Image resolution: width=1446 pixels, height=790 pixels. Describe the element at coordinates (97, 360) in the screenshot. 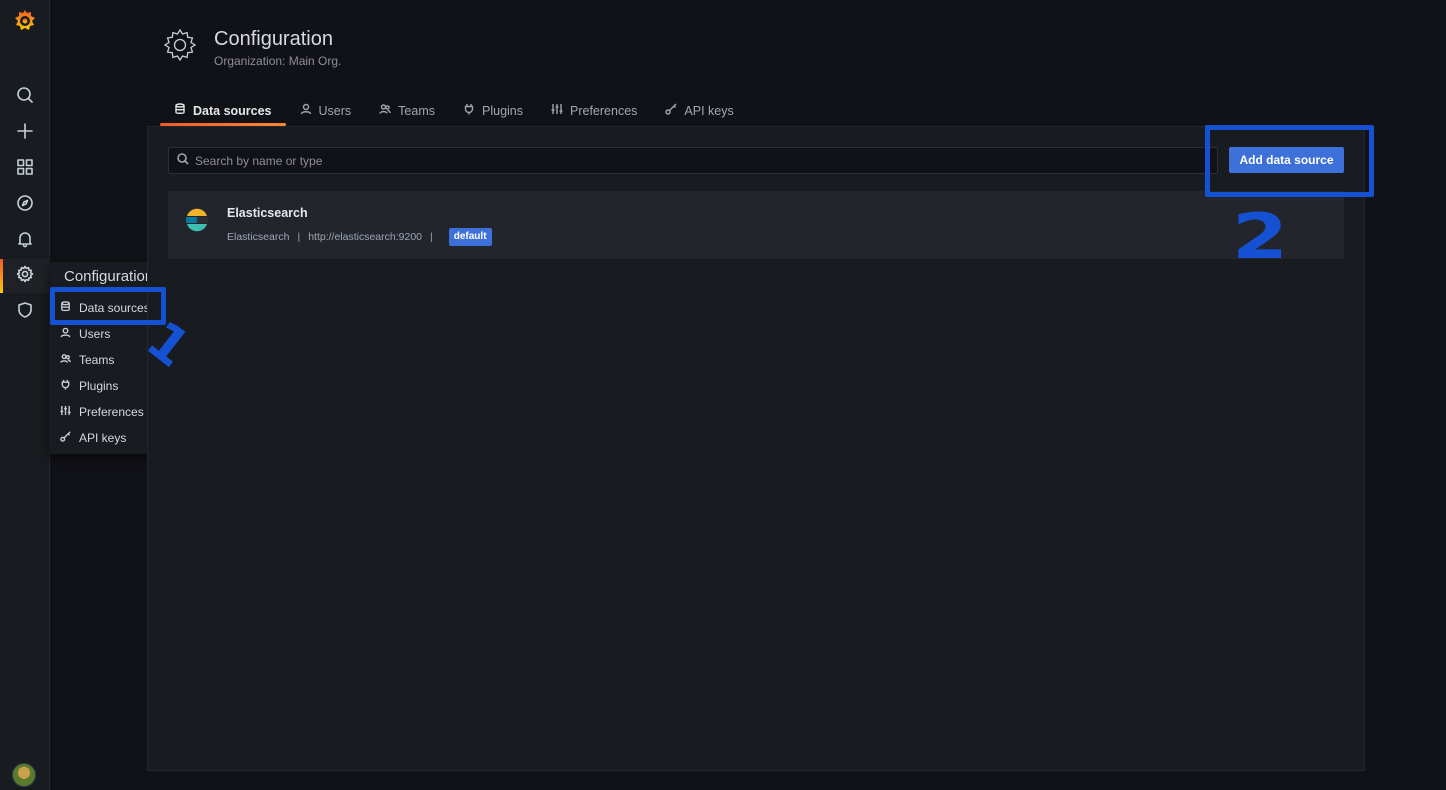

I see `flyout-item-label: Teams` at that location.